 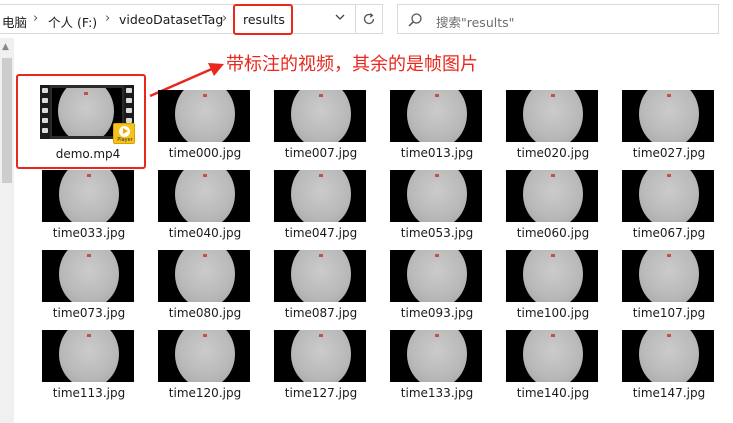 I want to click on annotation-label: 带标注的视频，其余的是帧图片, so click(x=352, y=64).